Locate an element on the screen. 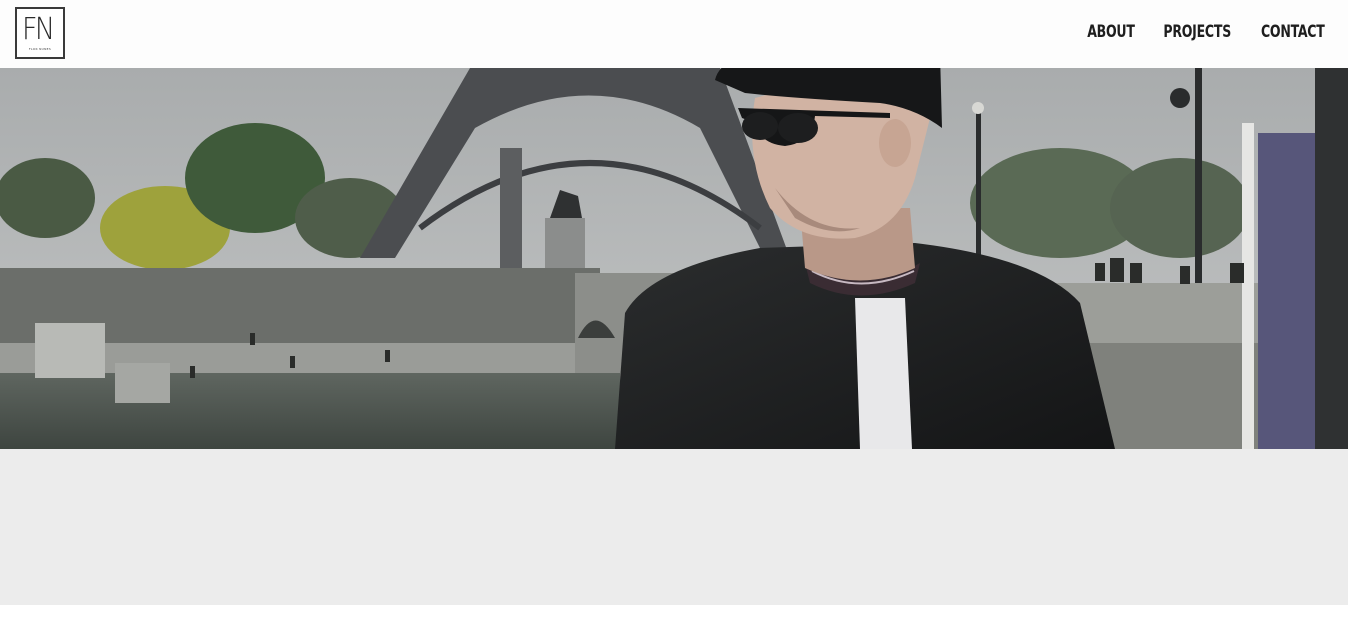 Image resolution: width=1348 pixels, height=627 pixels. page-bottom-strip is located at coordinates (674, 616).